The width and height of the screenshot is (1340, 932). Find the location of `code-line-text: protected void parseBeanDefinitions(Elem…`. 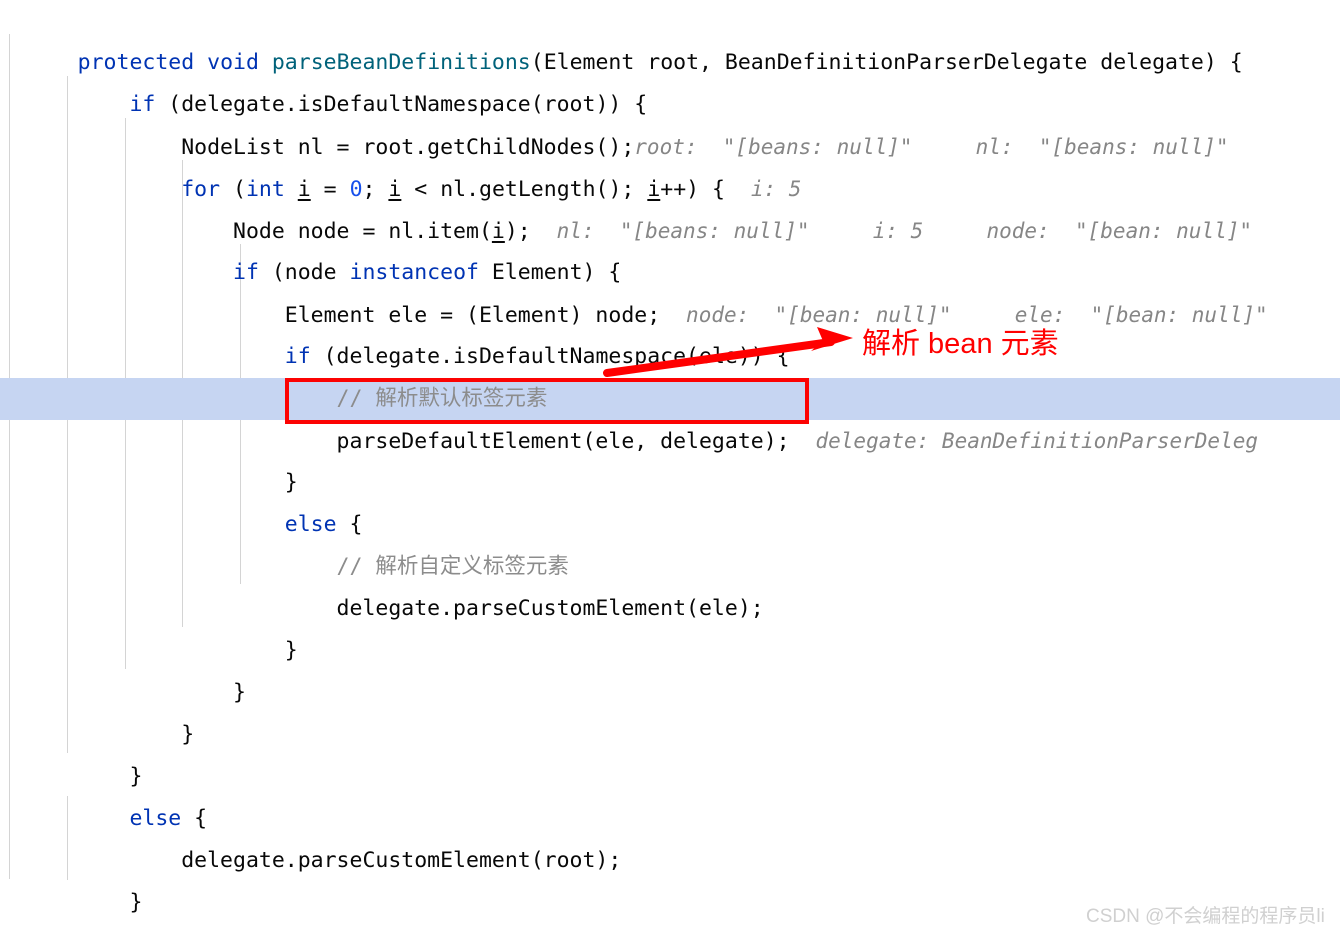

code-line-text: protected void parseBeanDefinitions(Elem… is located at coordinates (660, 62).